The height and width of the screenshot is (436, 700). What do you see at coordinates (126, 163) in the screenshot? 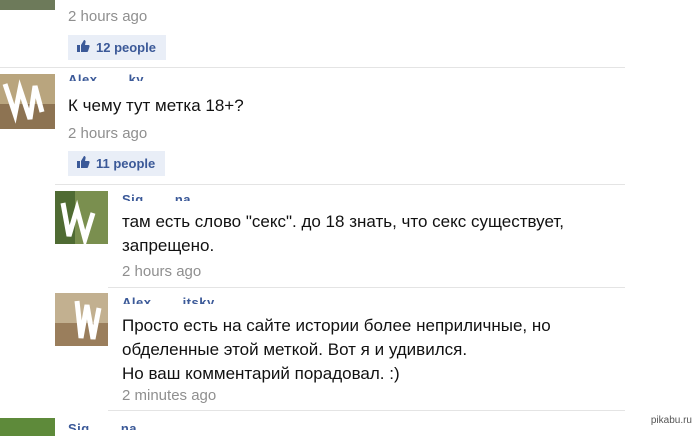
I see `like-count-label: 11 people` at bounding box center [126, 163].